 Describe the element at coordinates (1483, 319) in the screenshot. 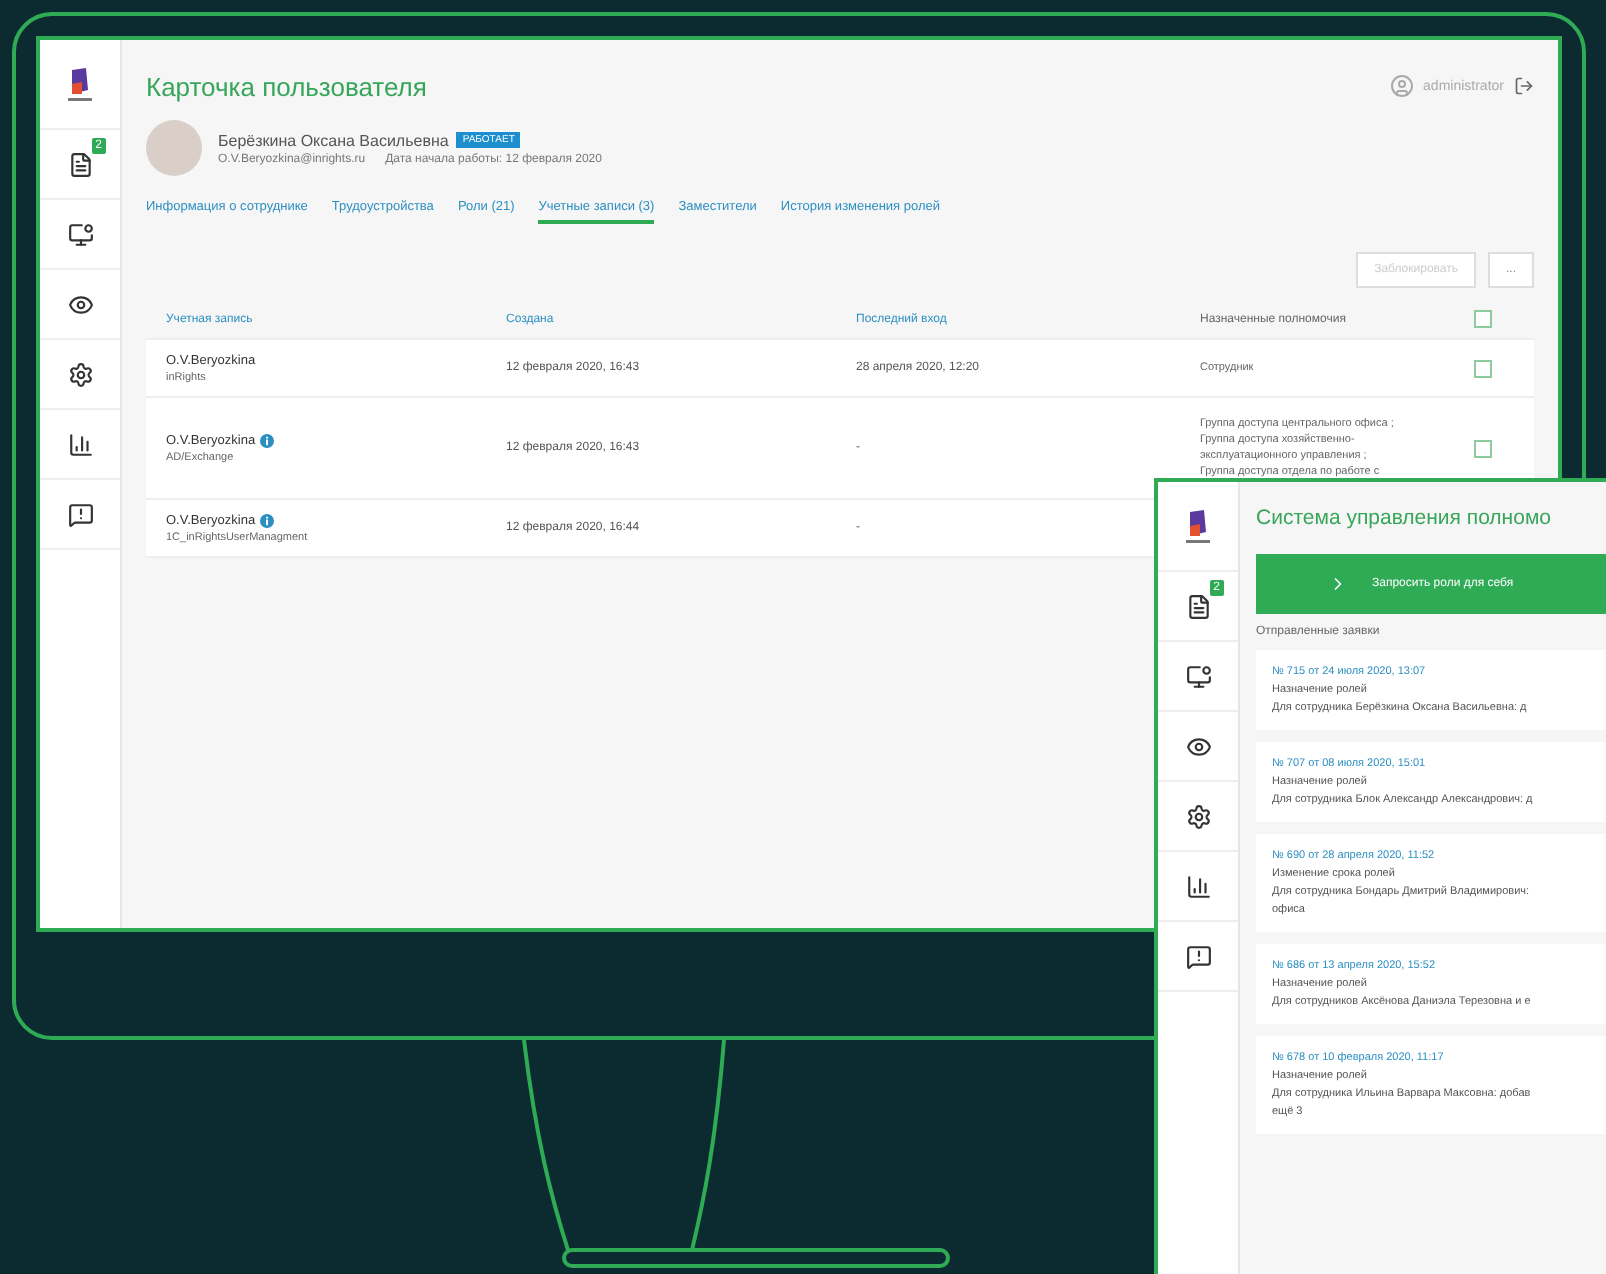

I see `select-all-checkbox` at that location.